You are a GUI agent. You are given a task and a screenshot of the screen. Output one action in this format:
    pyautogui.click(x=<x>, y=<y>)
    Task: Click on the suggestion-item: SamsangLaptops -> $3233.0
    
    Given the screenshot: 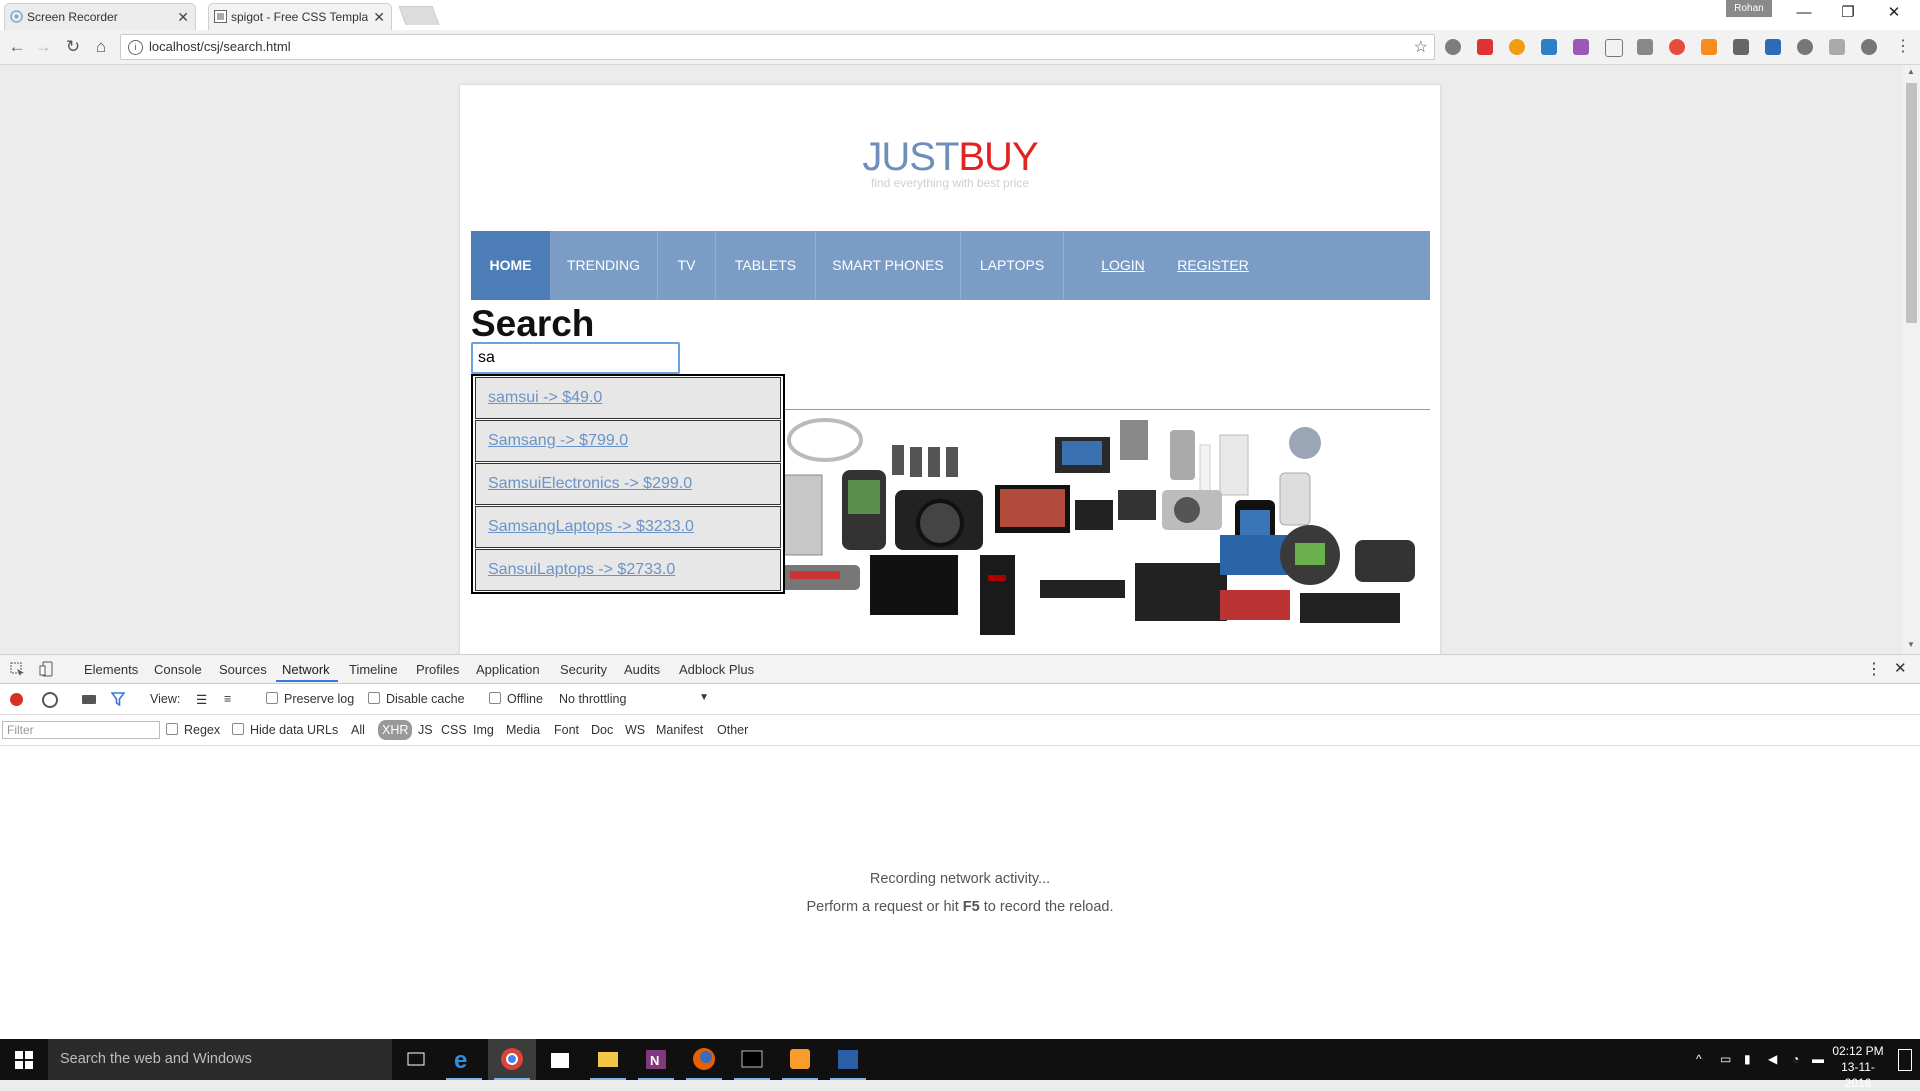 What is the action you would take?
    pyautogui.click(x=628, y=527)
    